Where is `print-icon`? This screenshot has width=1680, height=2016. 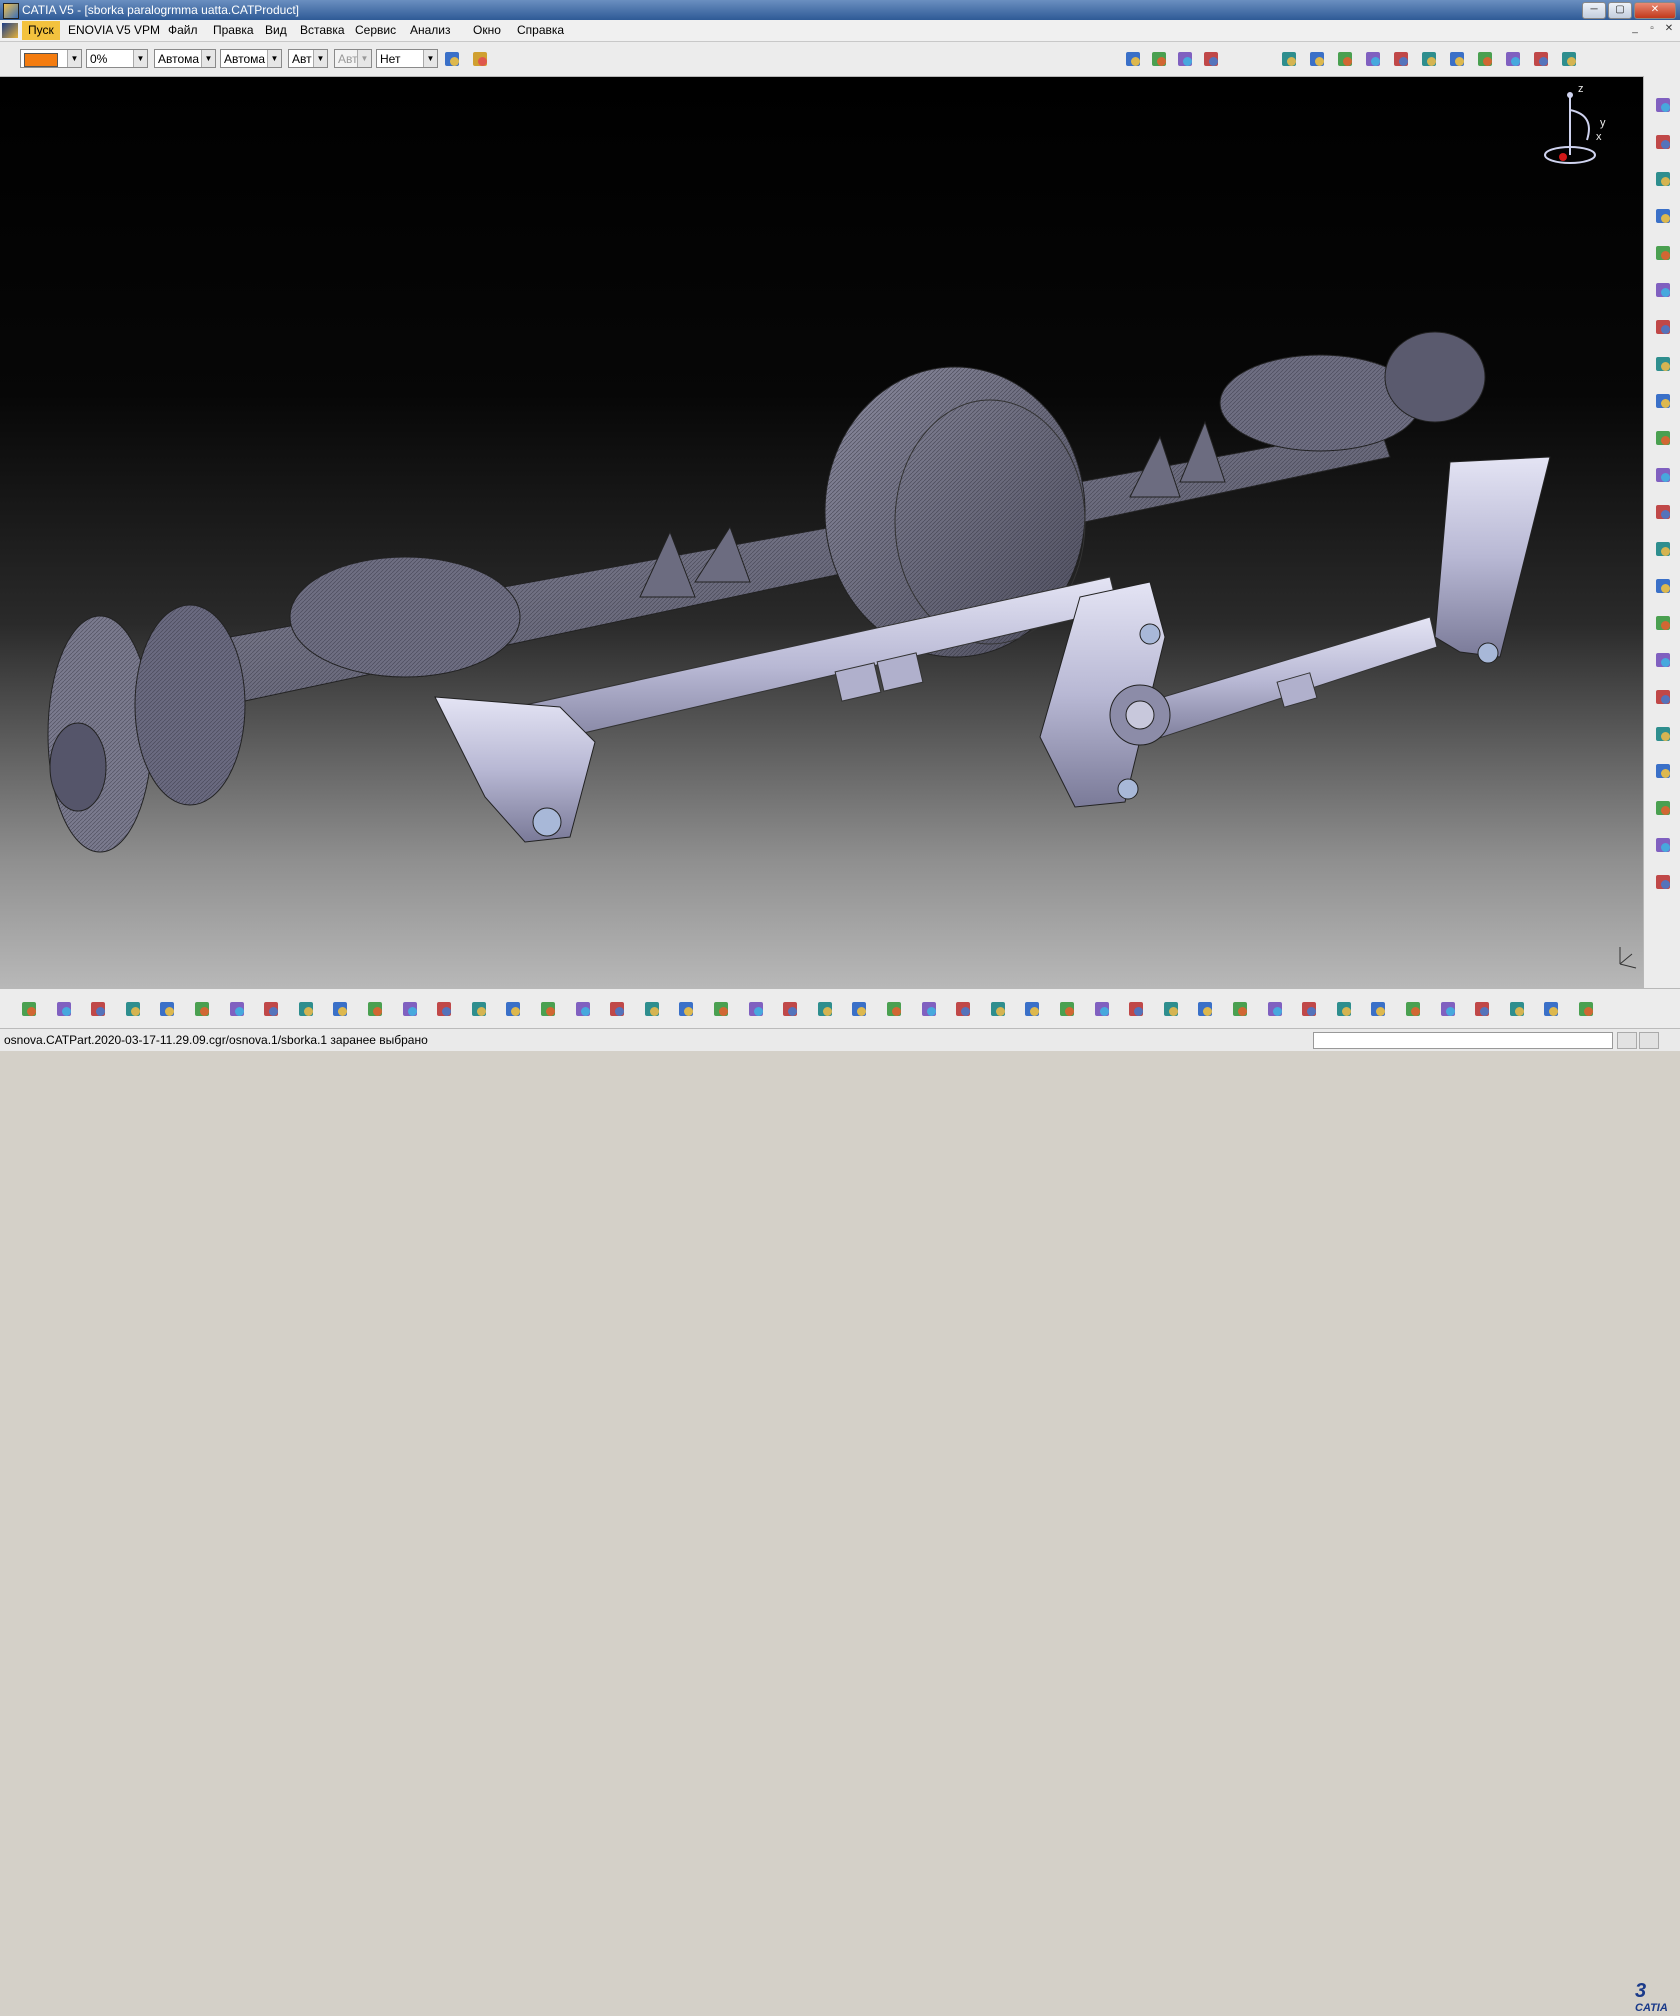
print-icon is located at coordinates (167, 1009).